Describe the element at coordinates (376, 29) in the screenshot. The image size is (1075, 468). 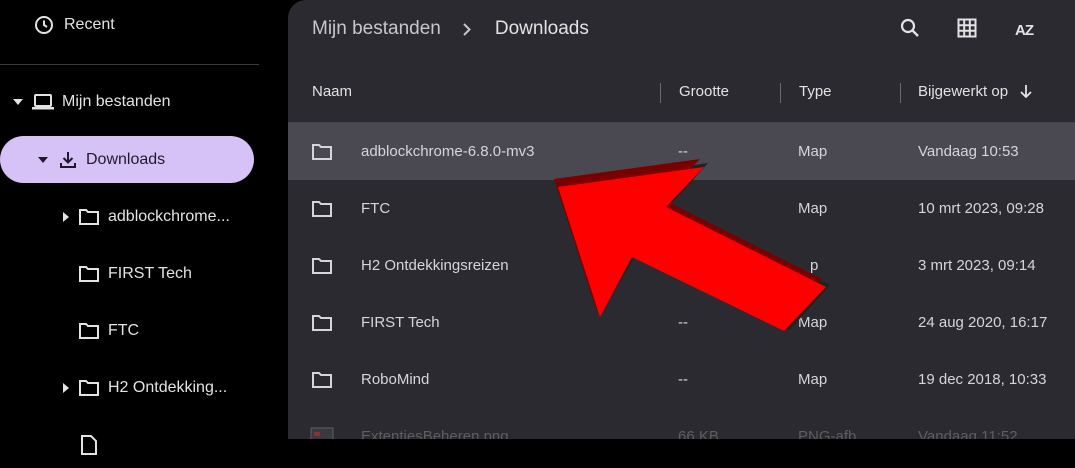
I see `breadcrumb-root: Mijn bestanden` at that location.